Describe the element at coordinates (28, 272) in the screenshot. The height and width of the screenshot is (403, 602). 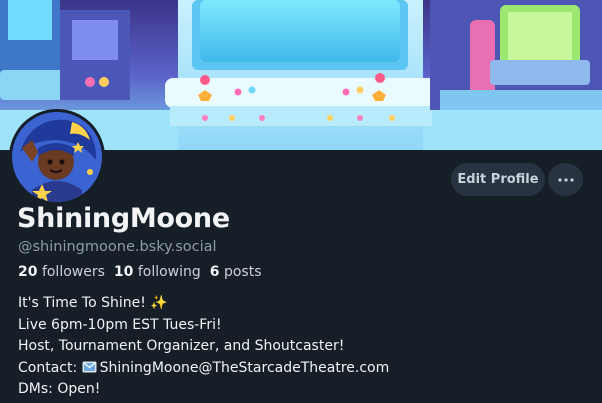
I see `followers-count: 20` at that location.